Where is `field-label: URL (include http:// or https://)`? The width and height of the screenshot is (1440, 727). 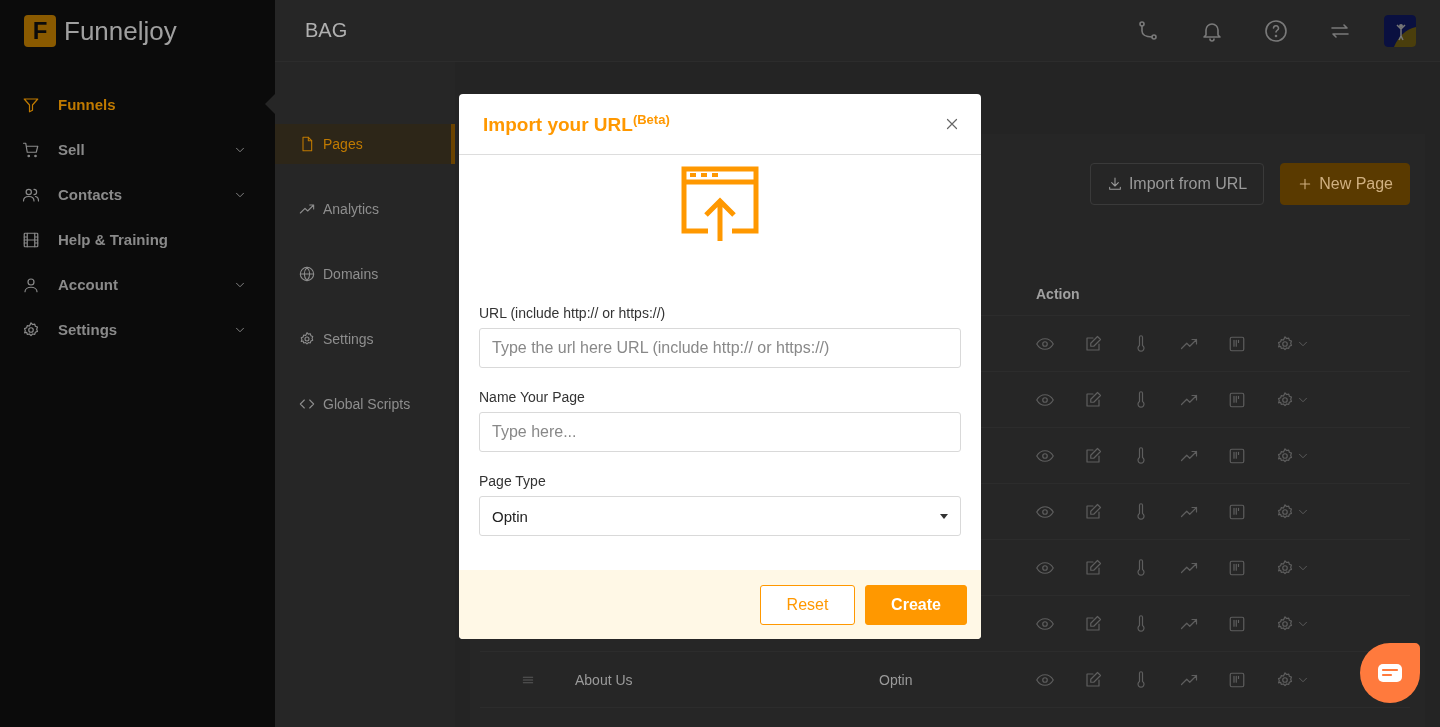 field-label: URL (include http:// or https://) is located at coordinates (573, 313).